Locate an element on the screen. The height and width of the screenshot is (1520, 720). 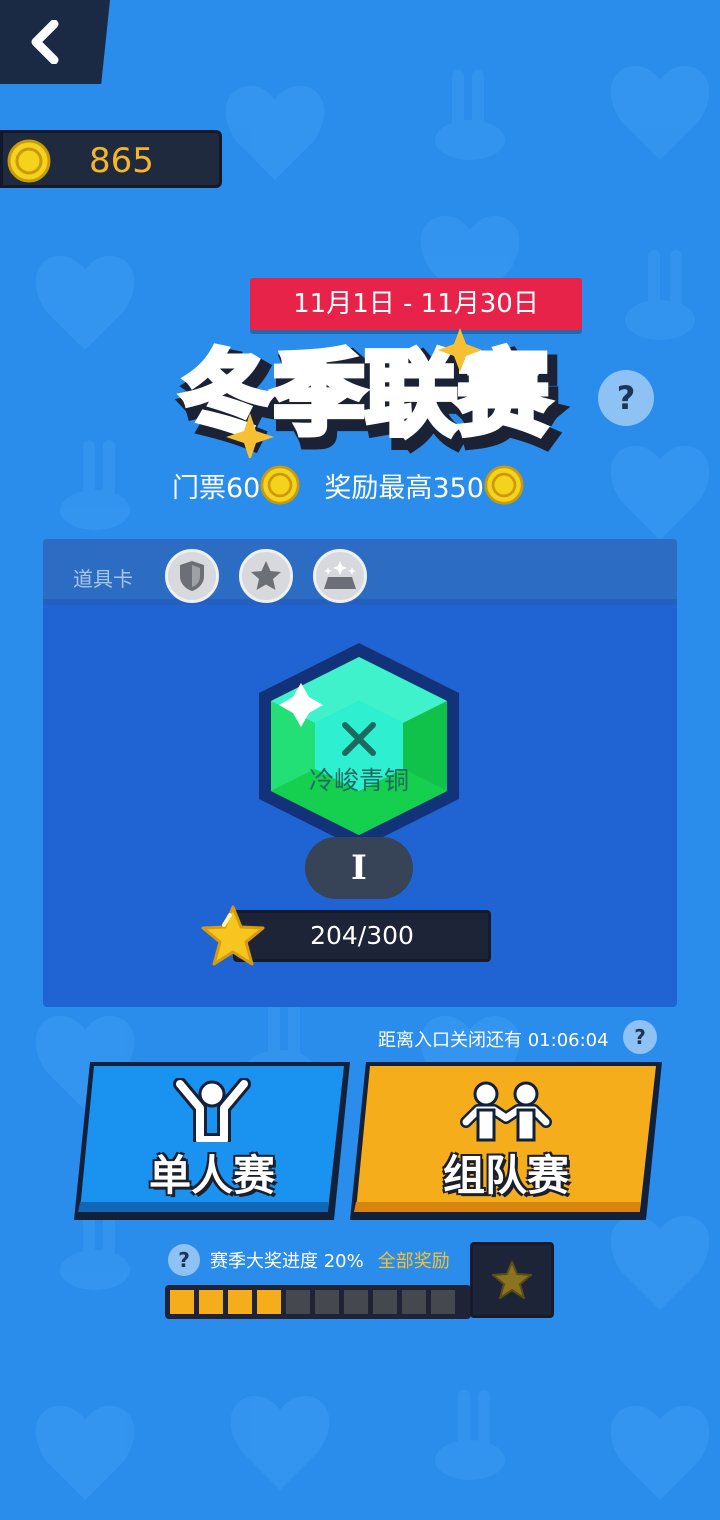
svg-text: 冬季联赛 is located at coordinates (365, 394).